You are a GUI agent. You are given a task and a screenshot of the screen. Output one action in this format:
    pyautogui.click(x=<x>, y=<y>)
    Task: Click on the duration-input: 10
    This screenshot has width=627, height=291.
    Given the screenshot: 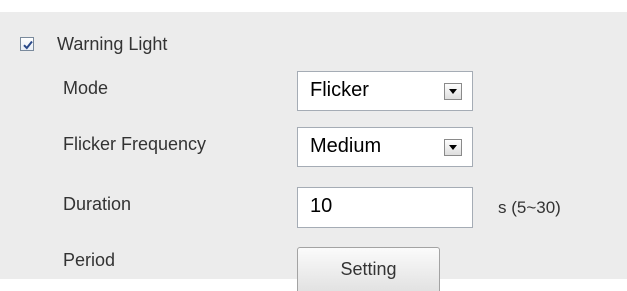 What is the action you would take?
    pyautogui.click(x=385, y=207)
    